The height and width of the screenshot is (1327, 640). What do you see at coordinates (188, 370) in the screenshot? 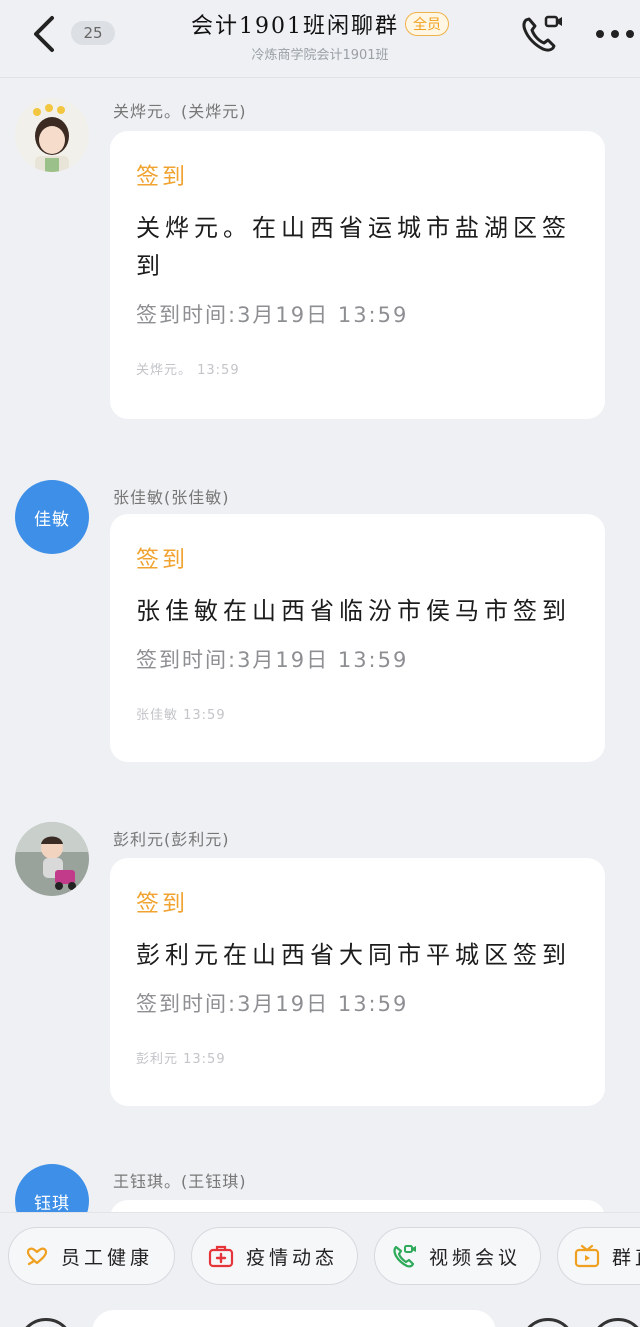
I see `card-footer: 关烨元。 13:59` at bounding box center [188, 370].